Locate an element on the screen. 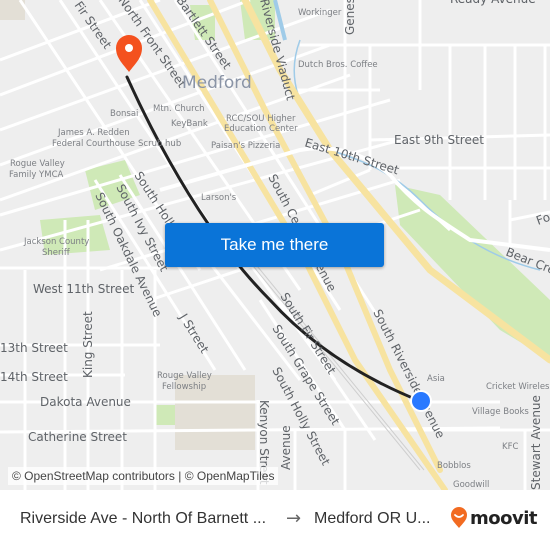 The image size is (550, 550). street-label-west-11th: West 11th Street is located at coordinates (83, 289).